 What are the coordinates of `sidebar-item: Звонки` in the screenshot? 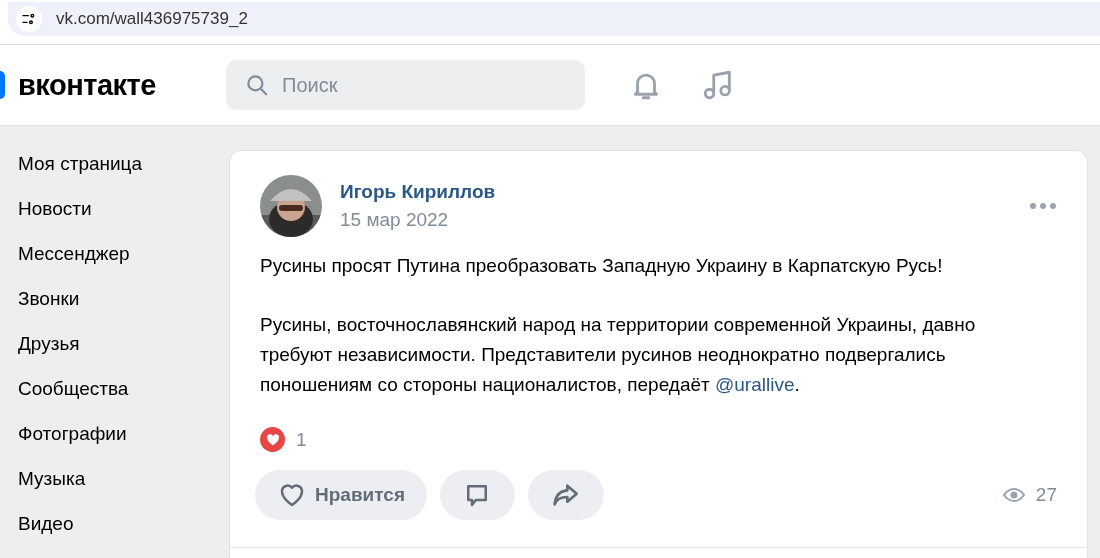 It's located at (114, 310).